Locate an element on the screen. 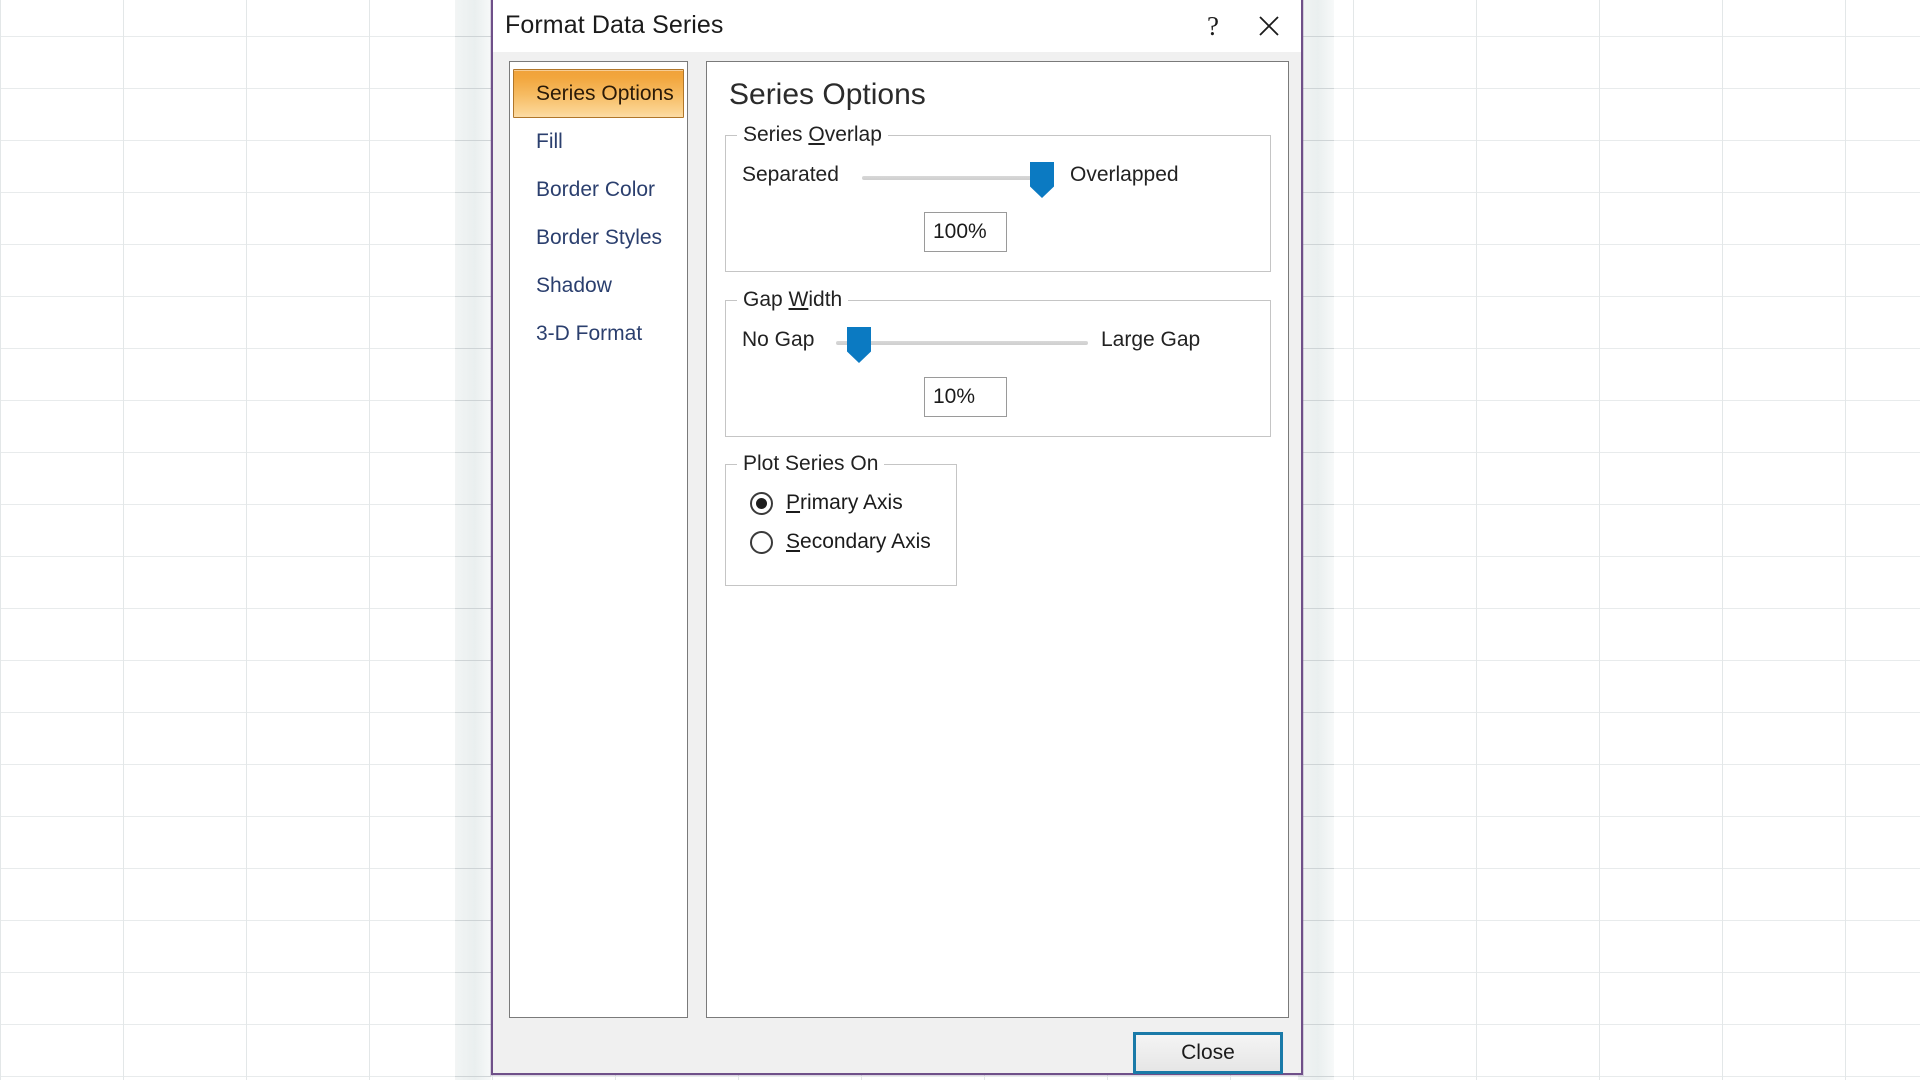  plot-series-on-legend: Plot Series On is located at coordinates (811, 464).